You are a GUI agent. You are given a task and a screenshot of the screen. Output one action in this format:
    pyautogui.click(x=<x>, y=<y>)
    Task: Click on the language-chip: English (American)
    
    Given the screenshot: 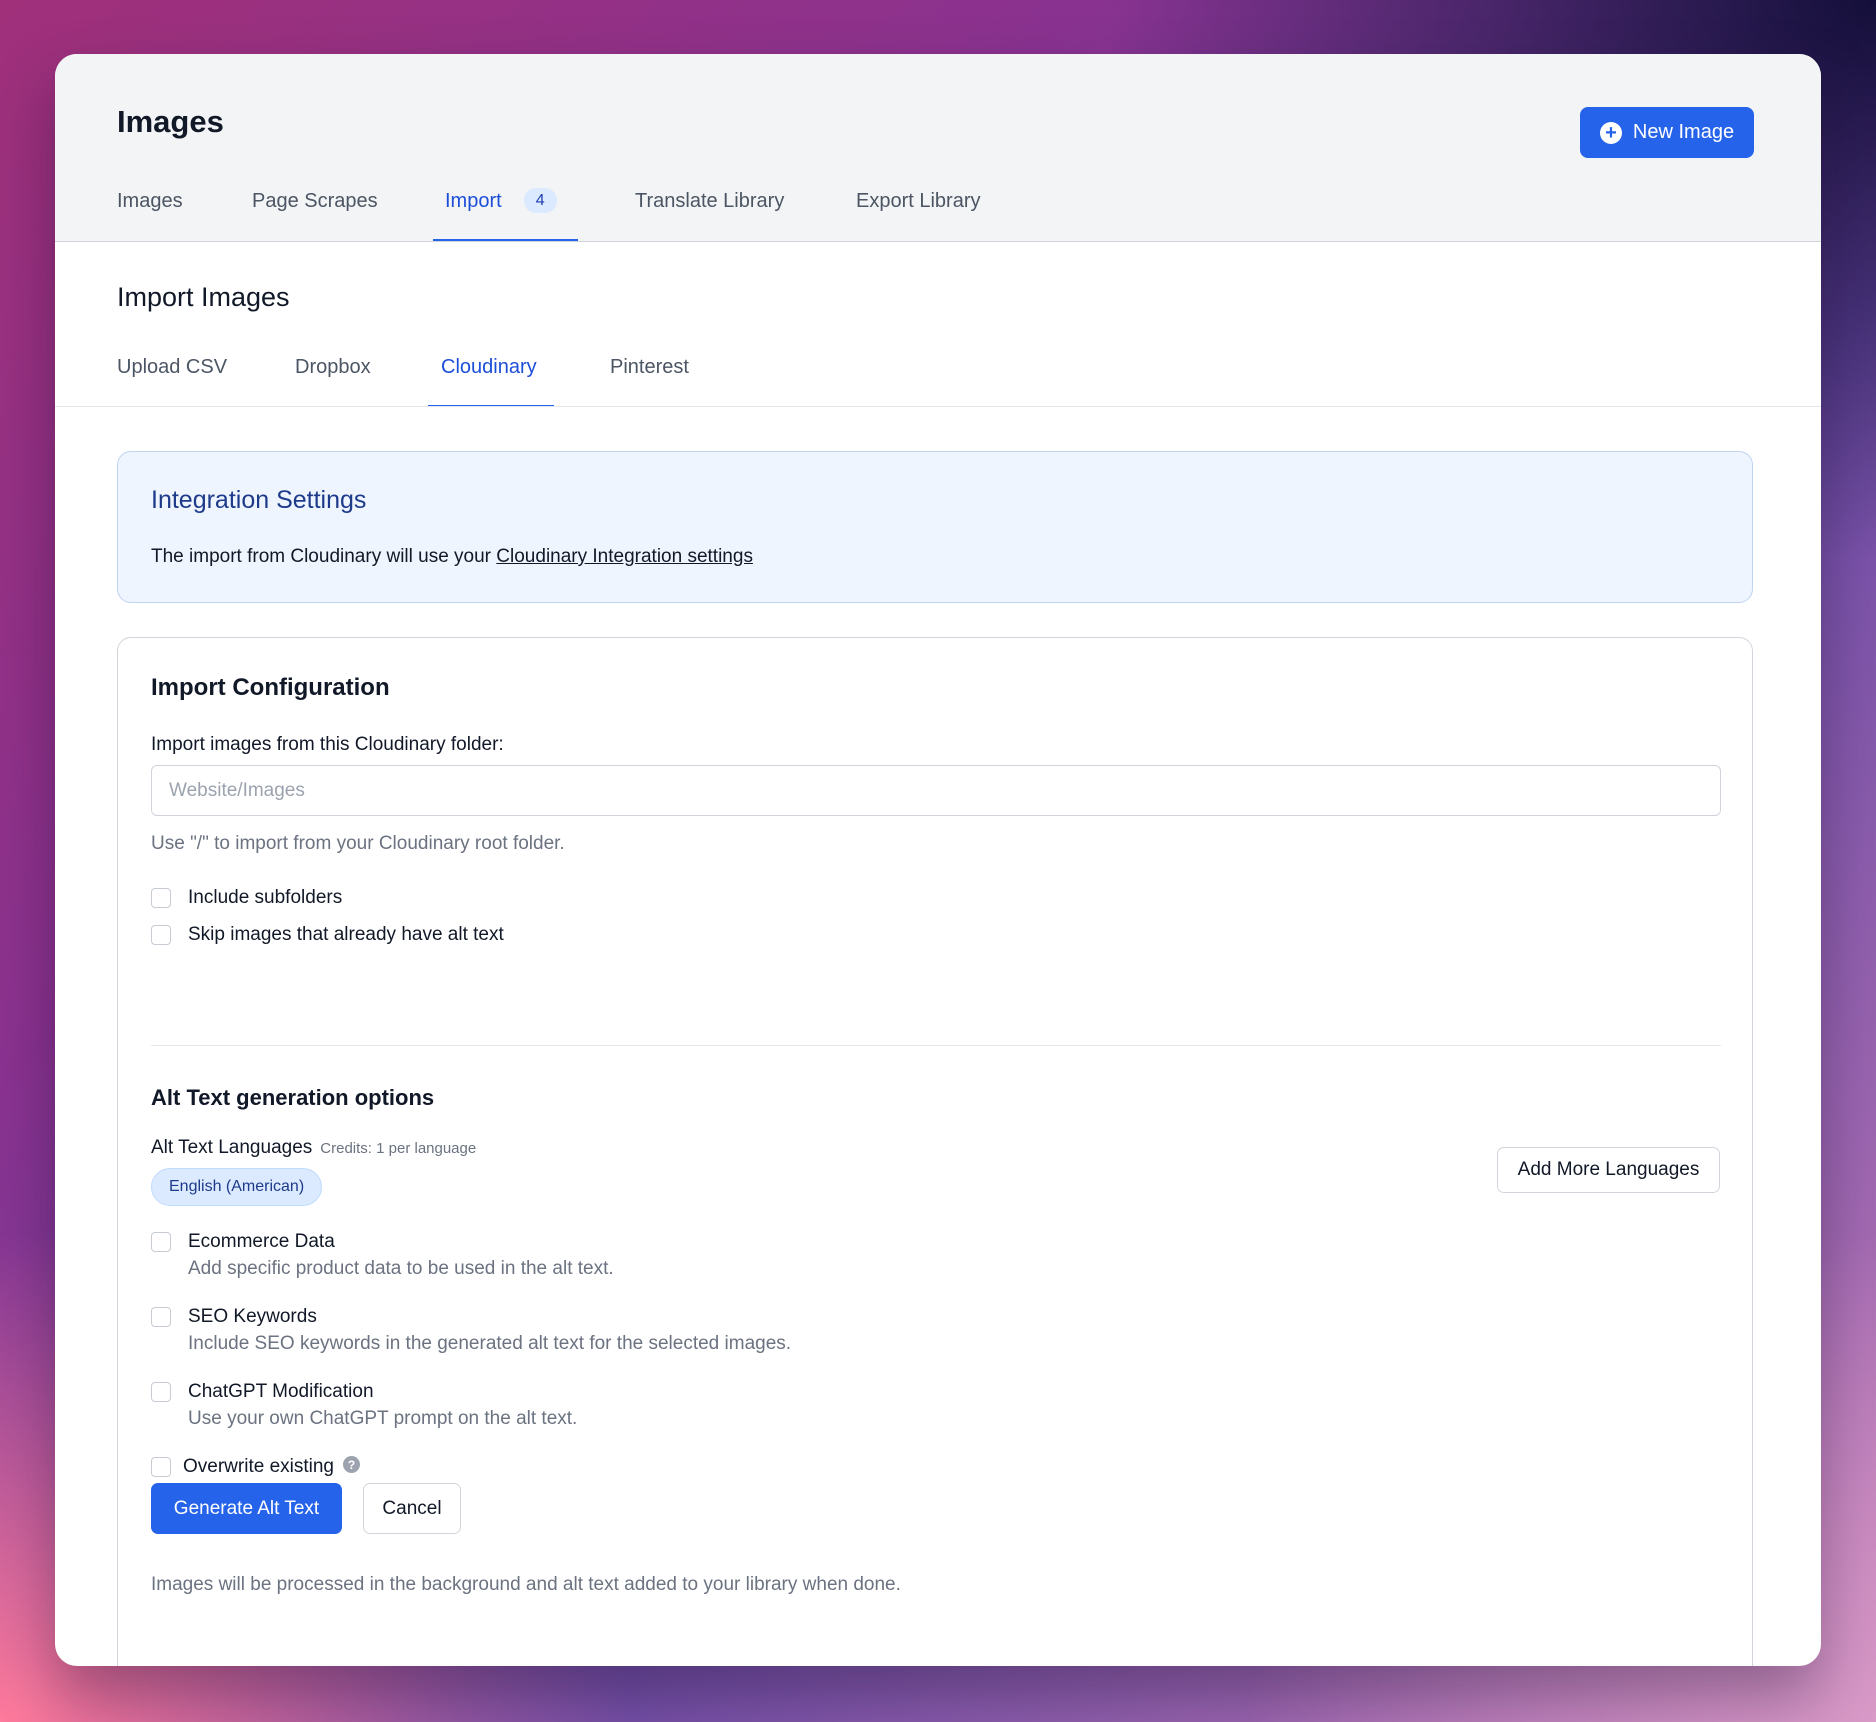 What is the action you would take?
    pyautogui.click(x=237, y=1187)
    